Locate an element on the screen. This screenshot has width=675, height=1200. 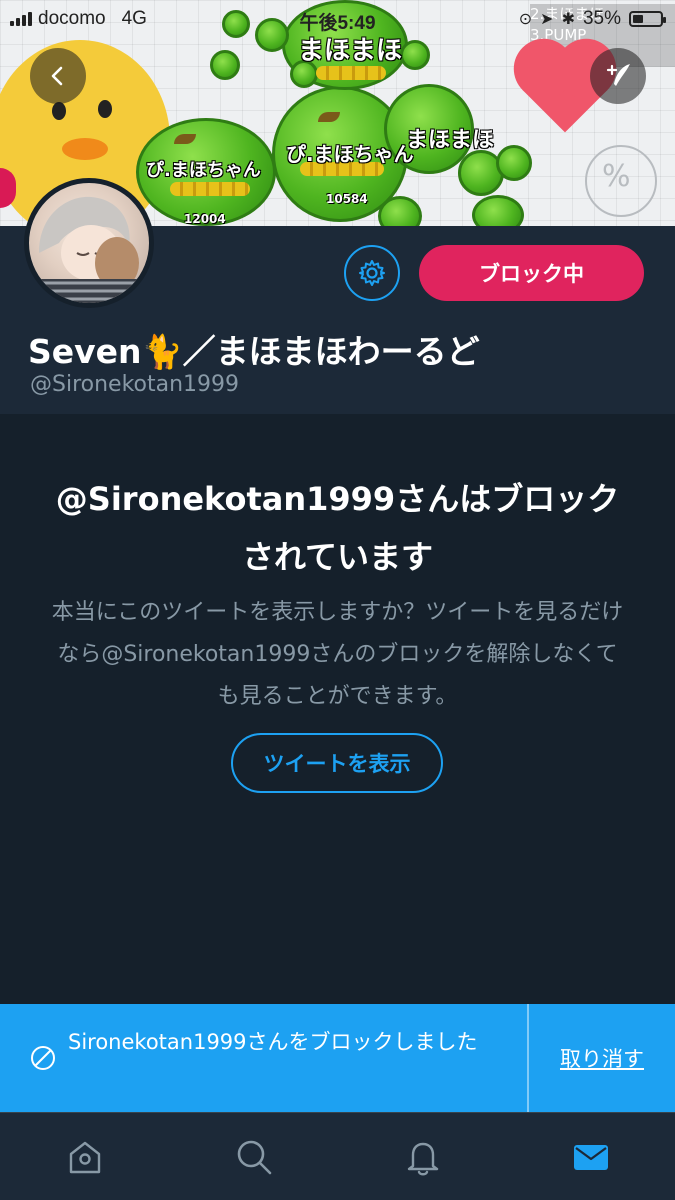
bluetooth-icon: ✱ is located at coordinates (568, 19).